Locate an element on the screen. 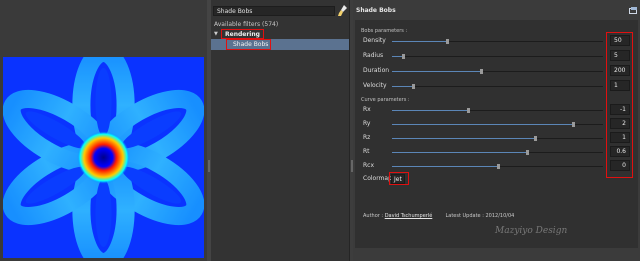 This screenshot has width=640, height=261. curve-row-rt: Rt 0.6 is located at coordinates (496, 152).